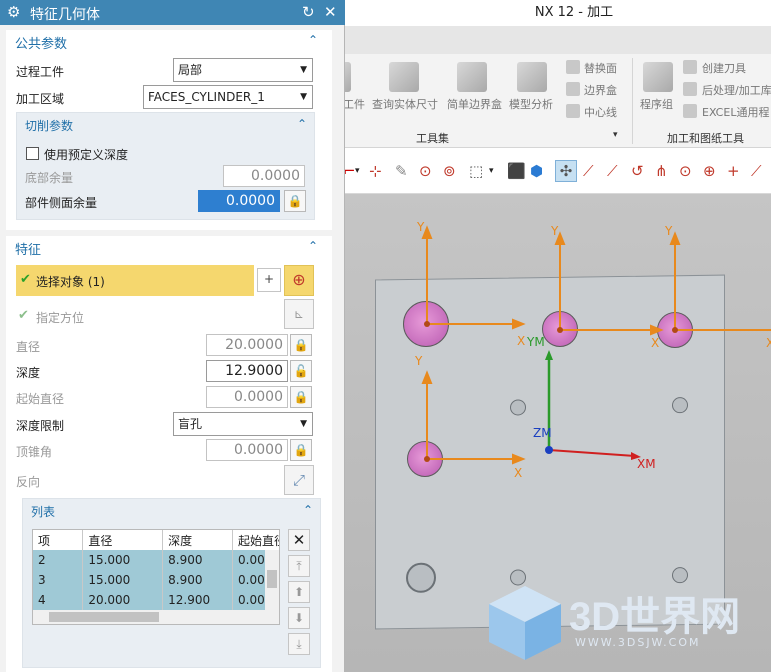  I want to click on ribbon-item-model-analysis: 模型分析, so click(531, 104).